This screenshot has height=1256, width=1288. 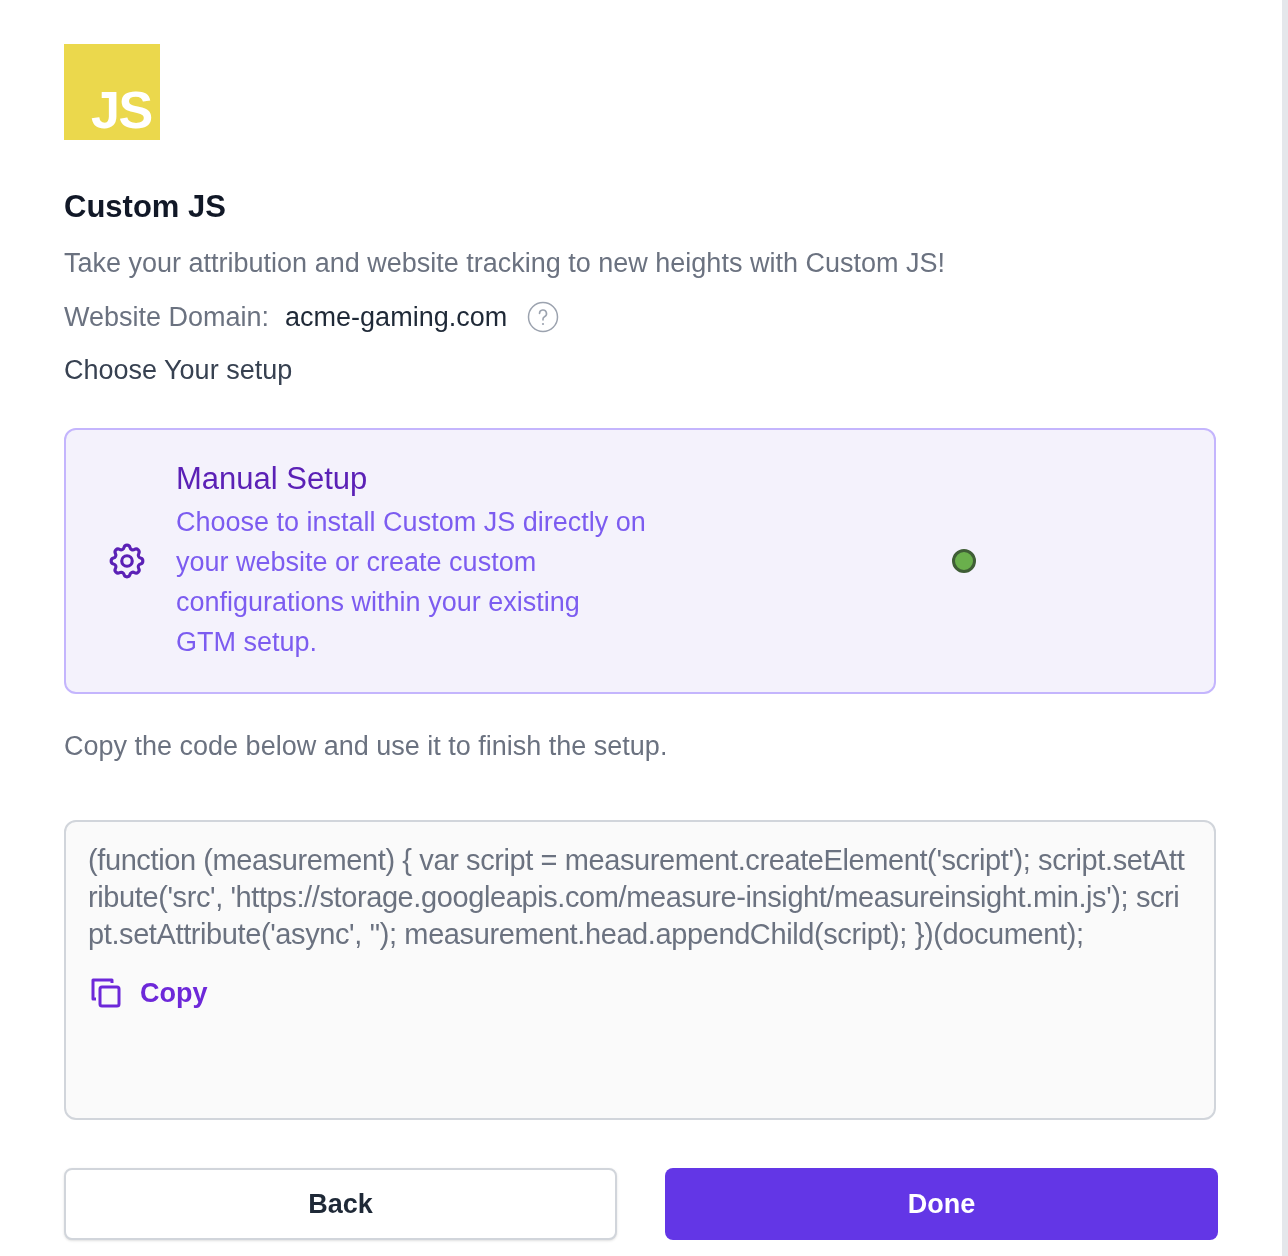 I want to click on copy-button: Copy, so click(x=148, y=993).